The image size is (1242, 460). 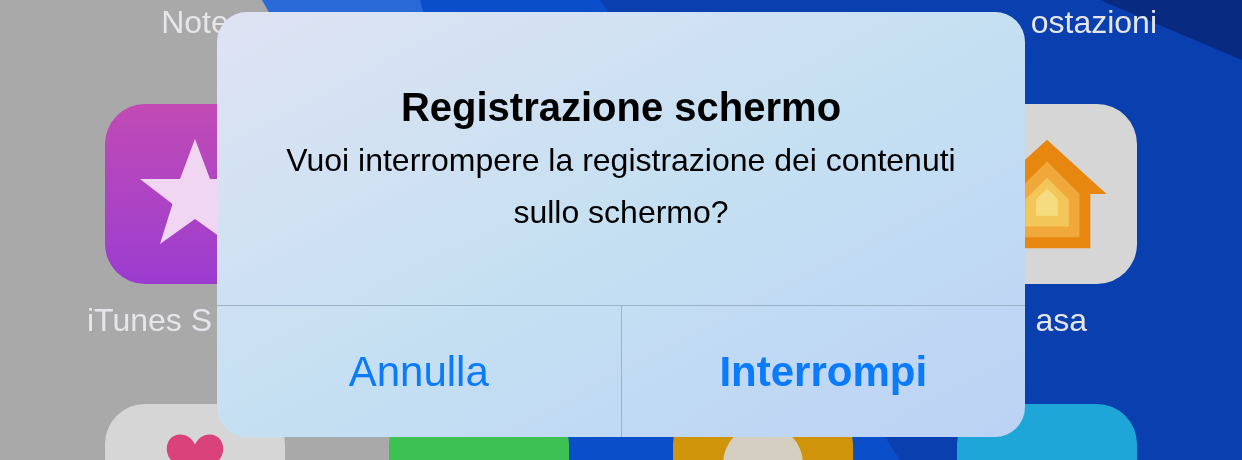 What do you see at coordinates (1061, 322) in the screenshot?
I see `app-label: asa` at bounding box center [1061, 322].